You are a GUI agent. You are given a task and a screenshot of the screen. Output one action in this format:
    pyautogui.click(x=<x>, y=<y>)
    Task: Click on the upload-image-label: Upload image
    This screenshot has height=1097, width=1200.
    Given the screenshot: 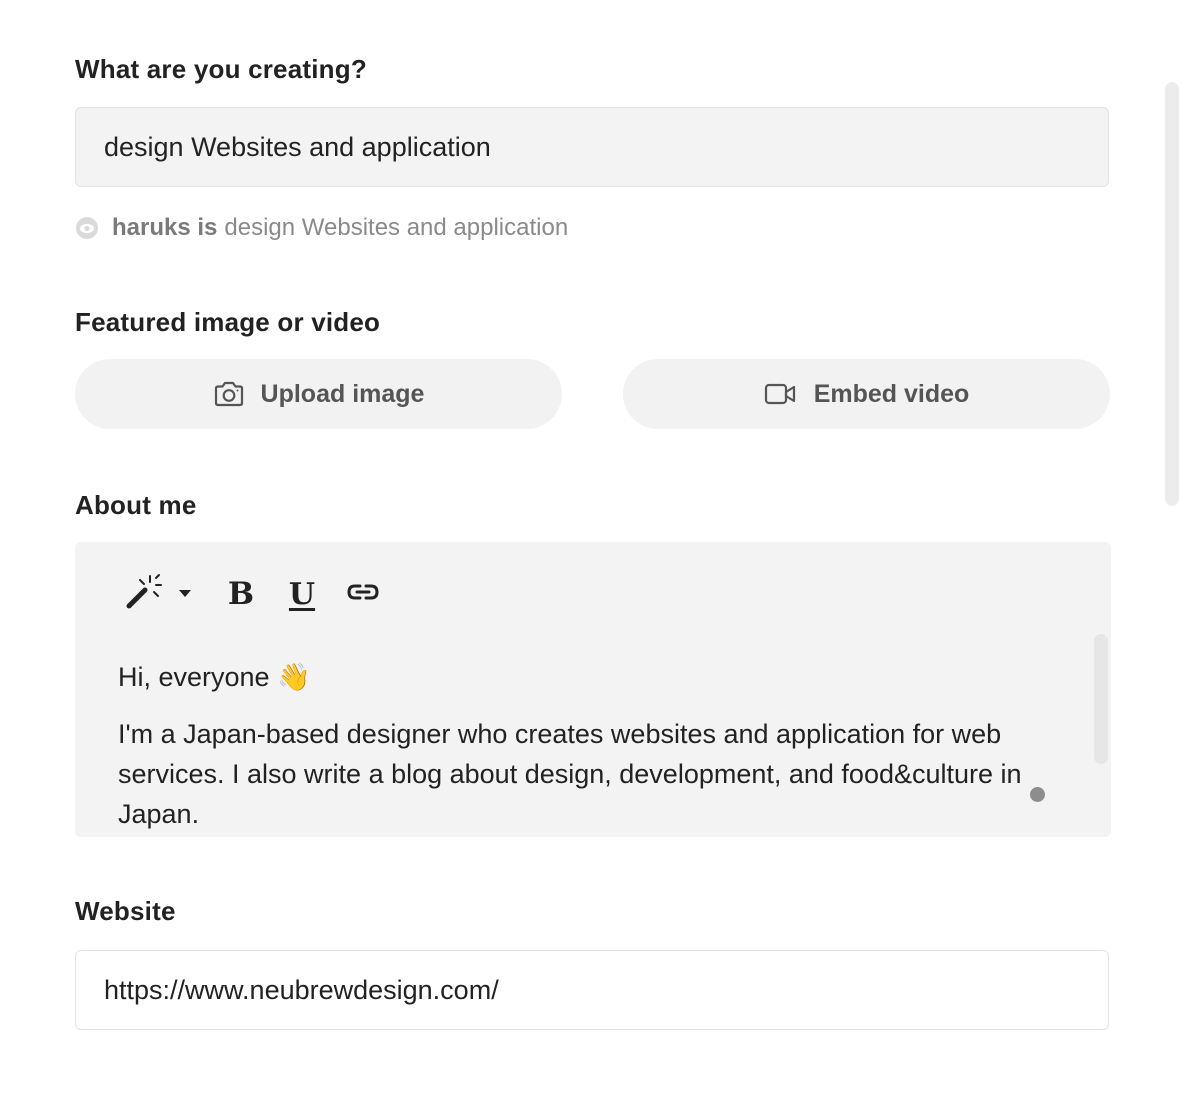 What is the action you would take?
    pyautogui.click(x=342, y=393)
    